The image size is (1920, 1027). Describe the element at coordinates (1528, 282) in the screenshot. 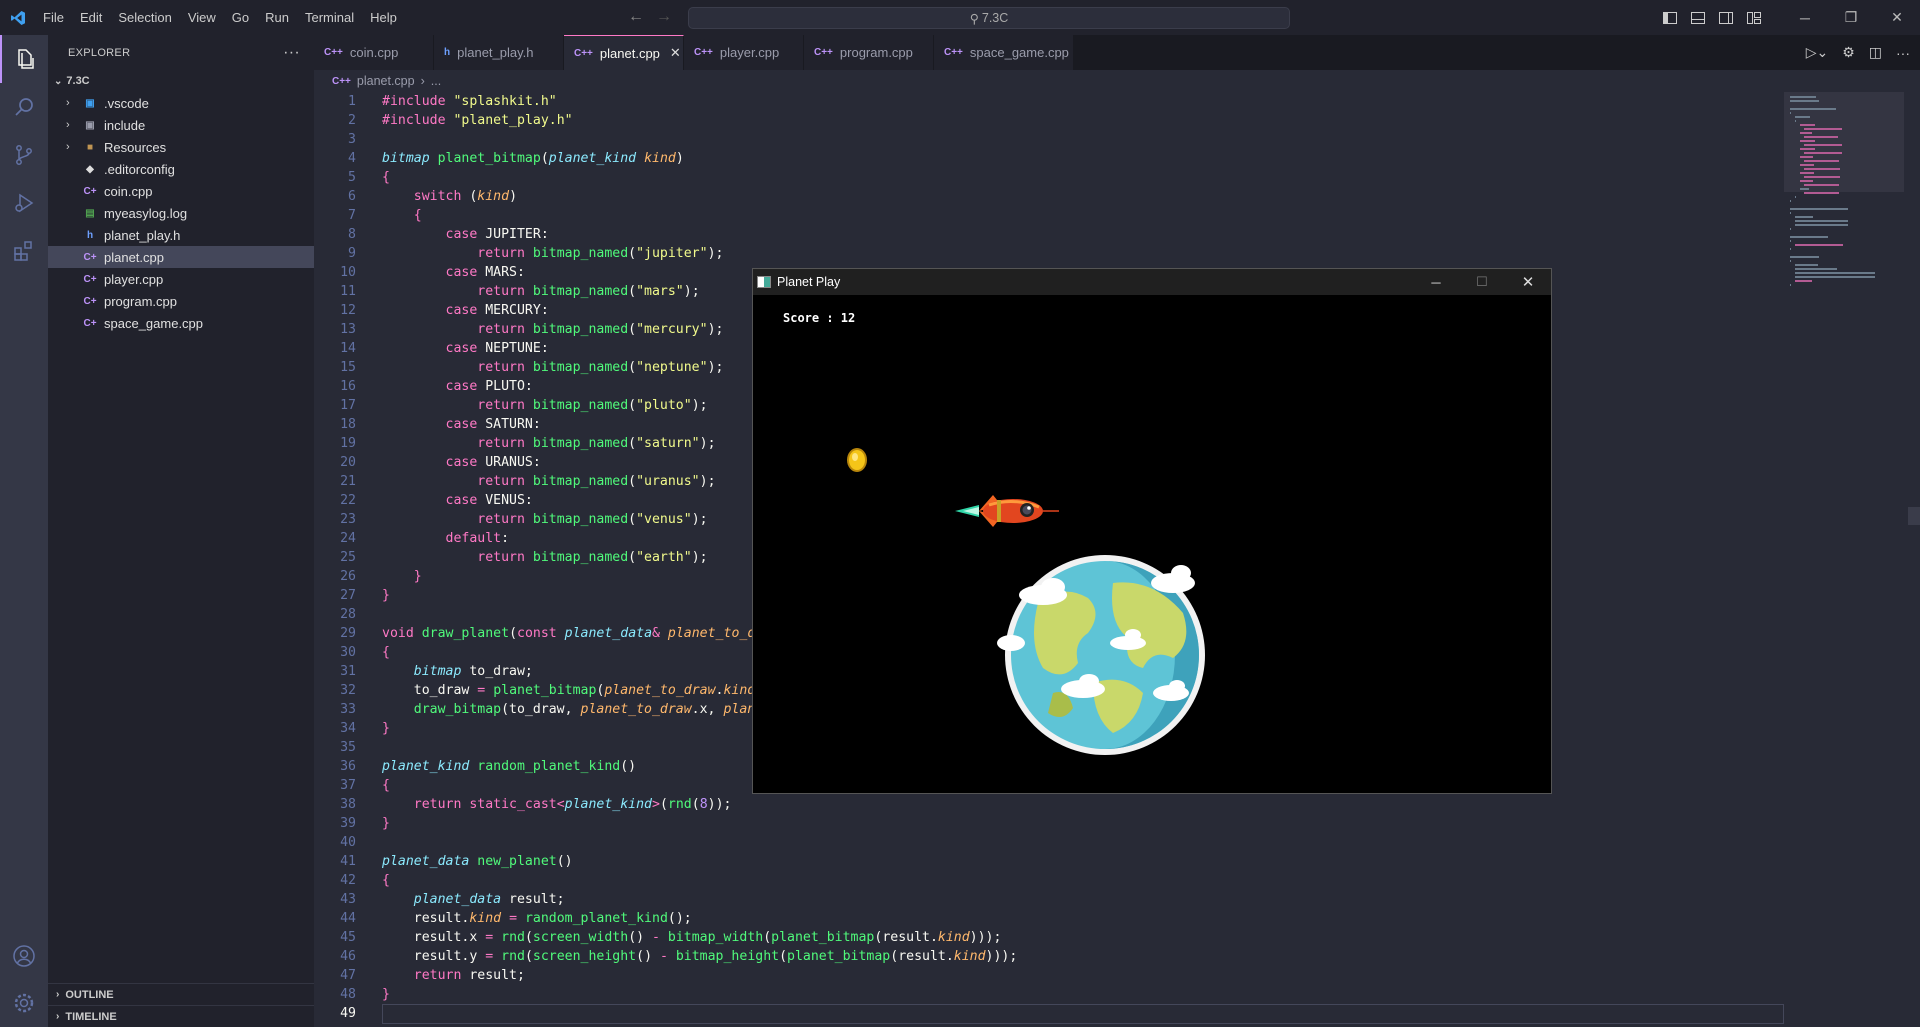

I see `game-close-icon: ✕` at that location.